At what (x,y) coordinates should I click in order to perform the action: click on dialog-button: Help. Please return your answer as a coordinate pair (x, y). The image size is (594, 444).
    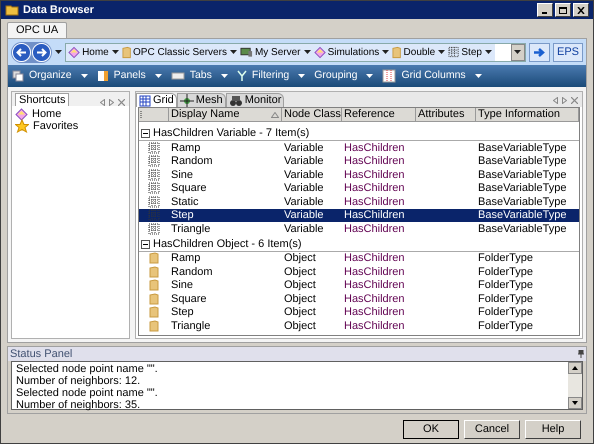
    Looking at the image, I should click on (553, 429).